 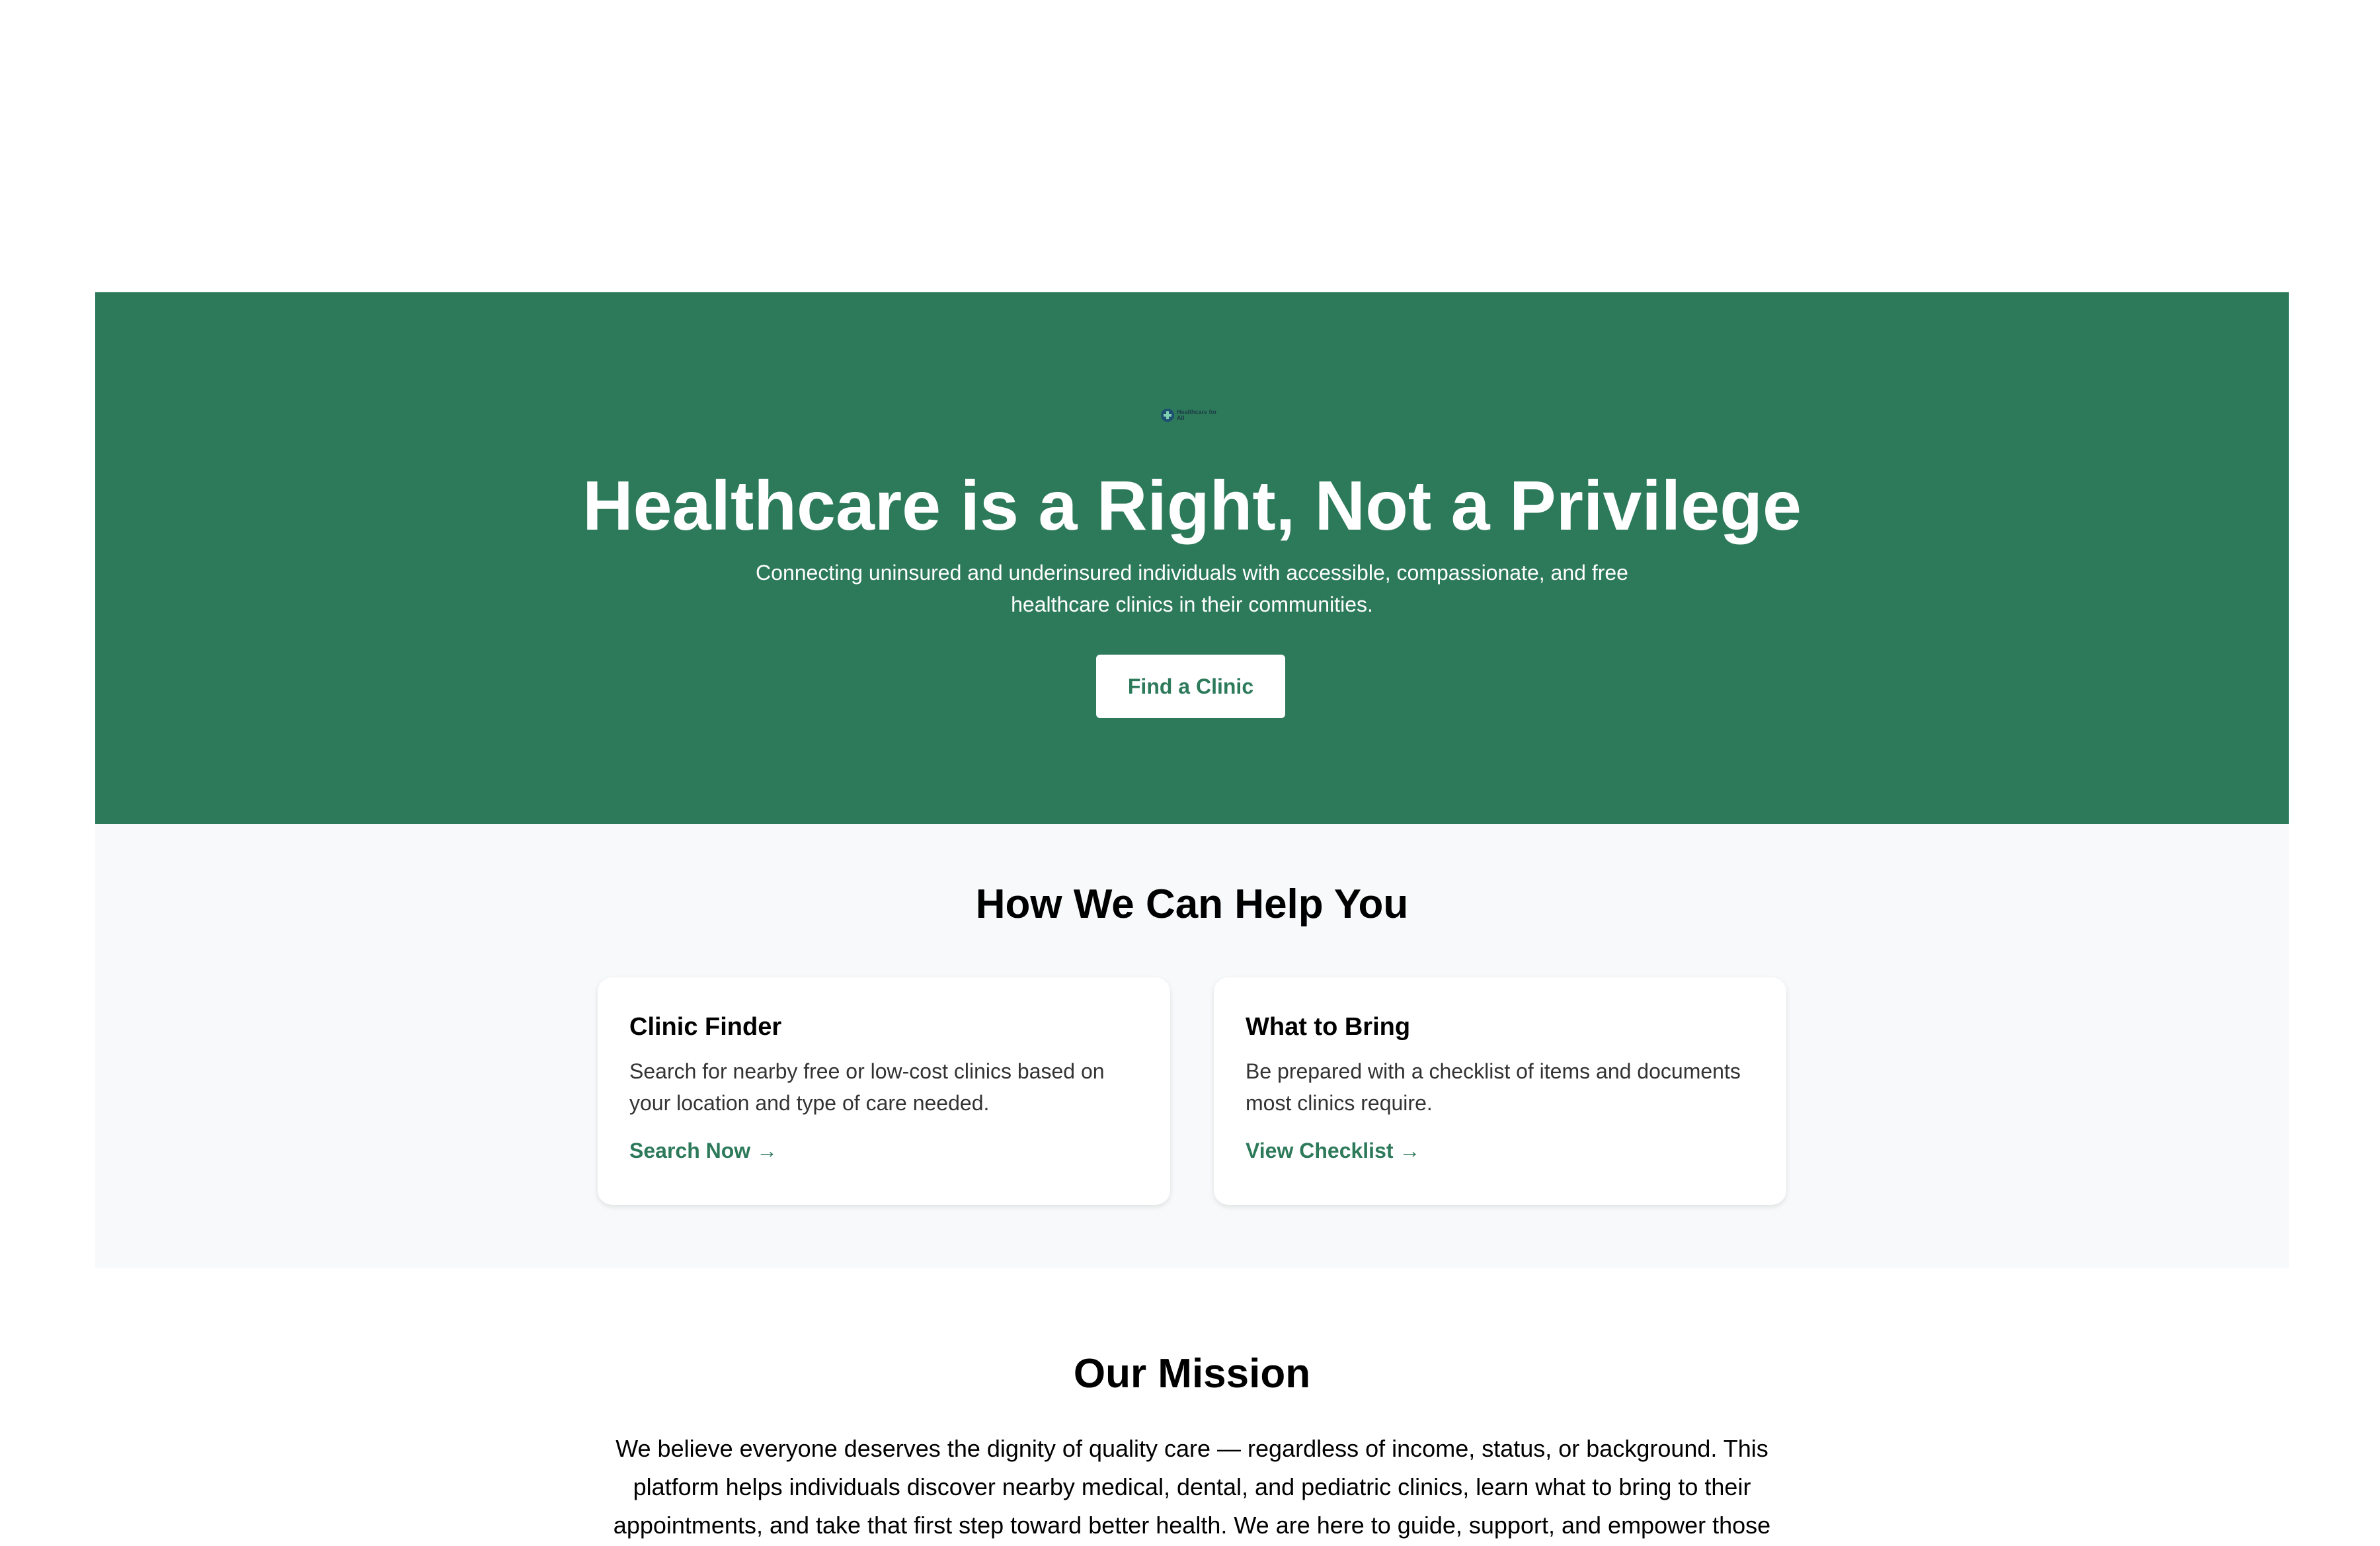 I want to click on site-logo: Healthcare for All, so click(x=1192, y=415).